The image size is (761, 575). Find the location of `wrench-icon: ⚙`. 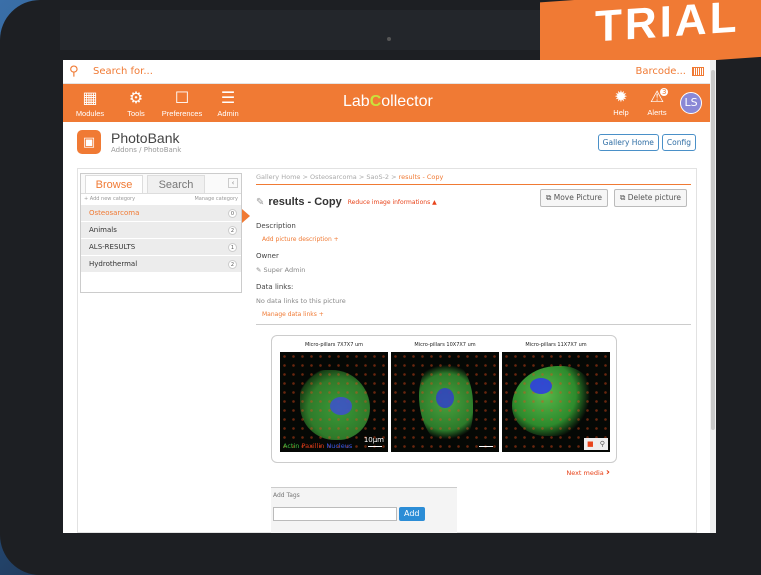

wrench-icon: ⚙ is located at coordinates (136, 97).